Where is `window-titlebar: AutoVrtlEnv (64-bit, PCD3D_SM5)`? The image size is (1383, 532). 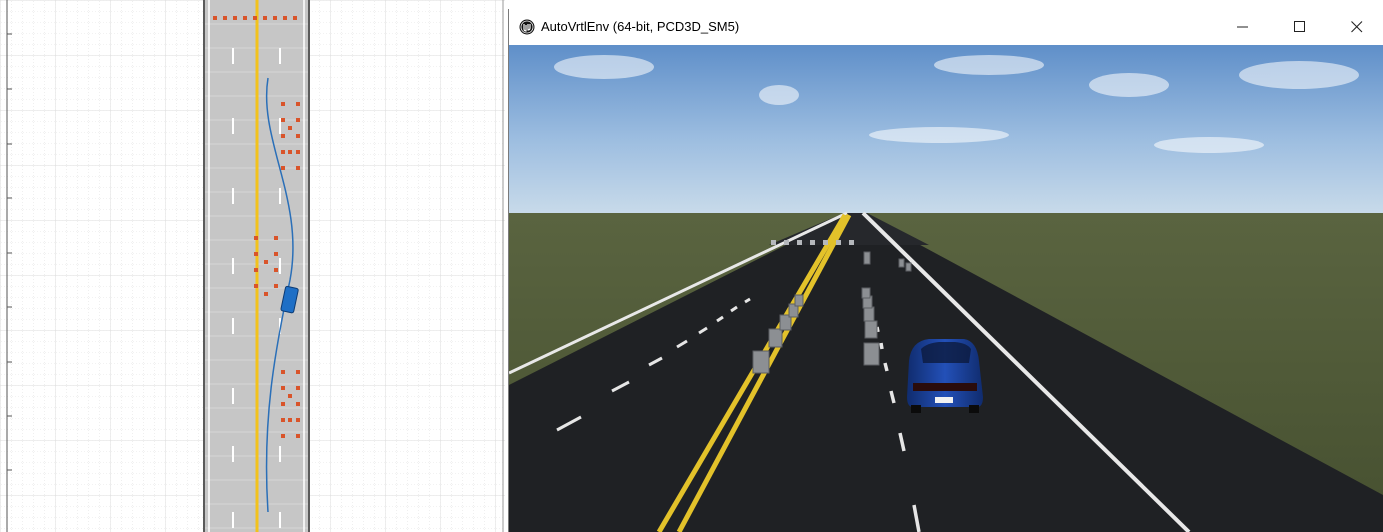
window-titlebar: AutoVrtlEnv (64-bit, PCD3D_SM5) is located at coordinates (946, 27).